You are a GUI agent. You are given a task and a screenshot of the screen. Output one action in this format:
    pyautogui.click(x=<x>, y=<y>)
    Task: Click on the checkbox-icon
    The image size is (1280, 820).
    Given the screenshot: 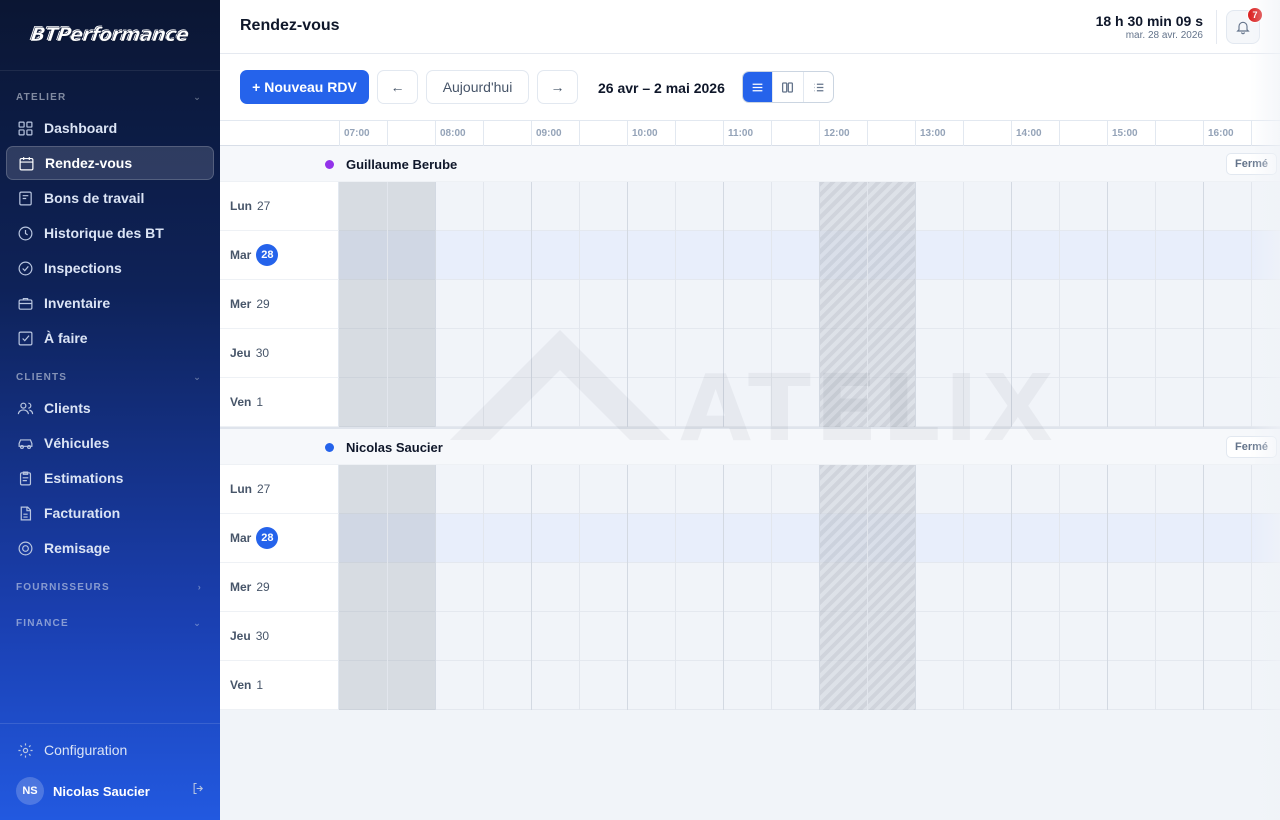 What is the action you would take?
    pyautogui.click(x=25, y=338)
    